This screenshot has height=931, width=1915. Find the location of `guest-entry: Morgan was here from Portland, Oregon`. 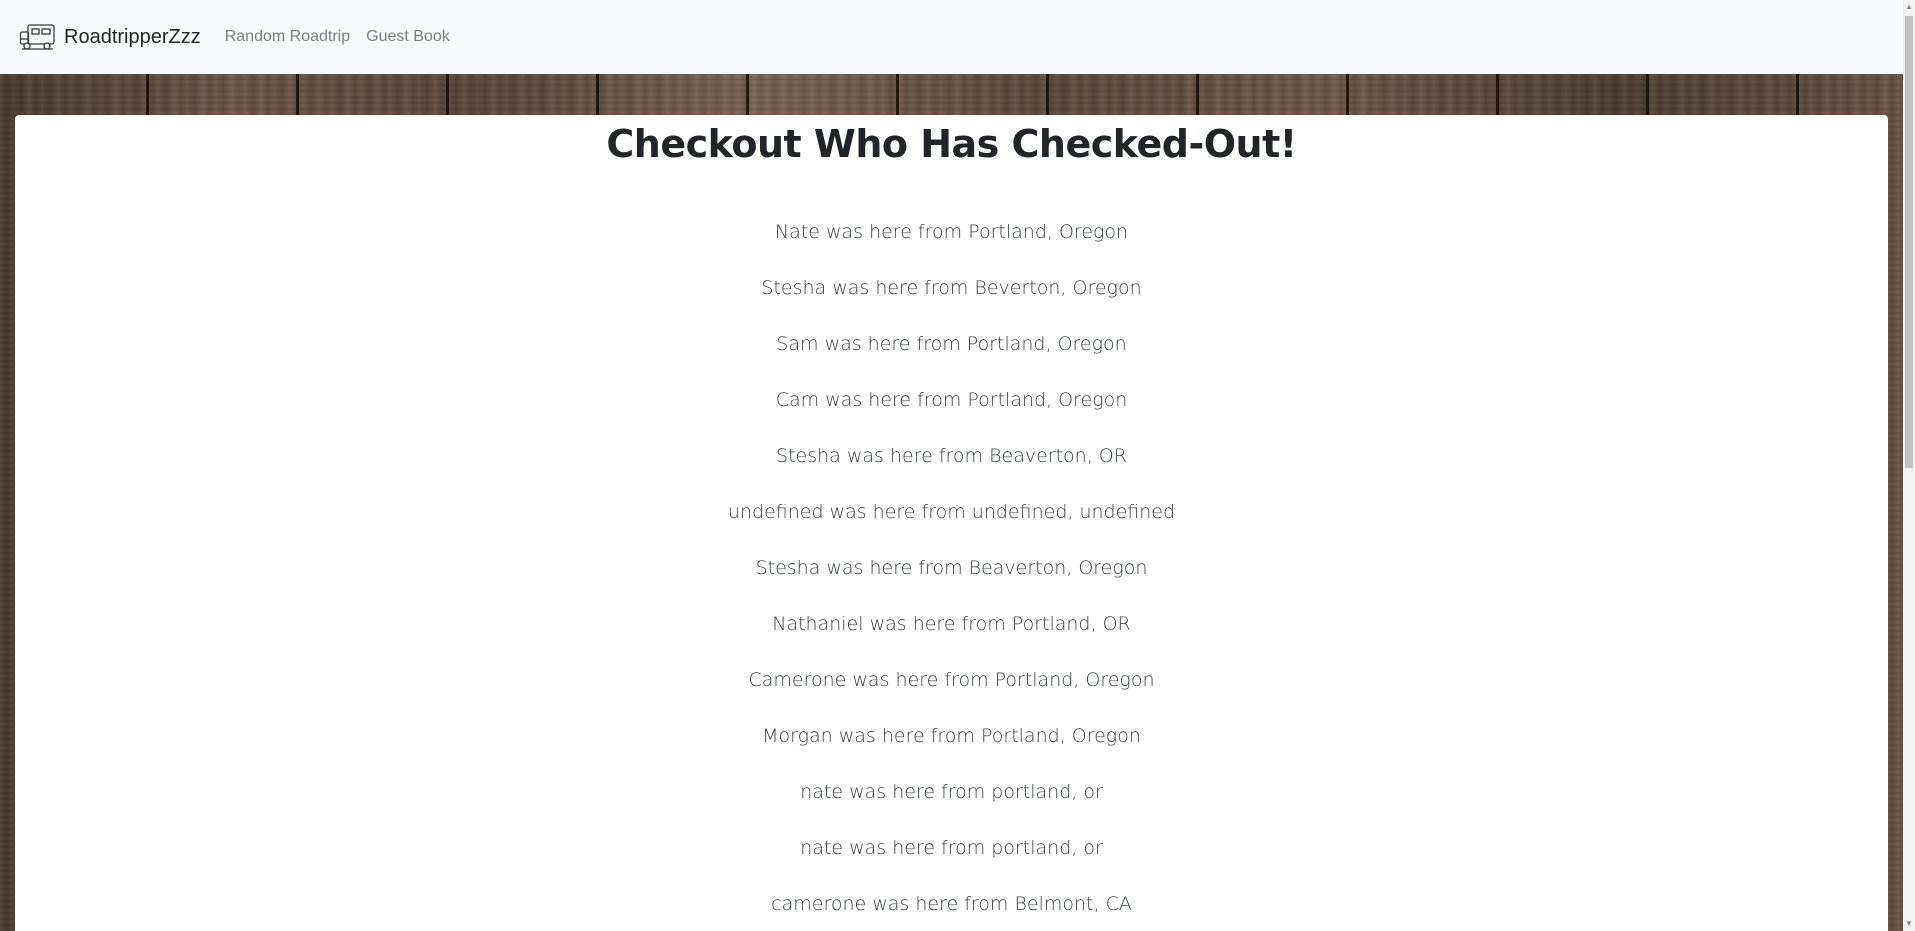

guest-entry: Morgan was here from Portland, Oregon is located at coordinates (951, 736).